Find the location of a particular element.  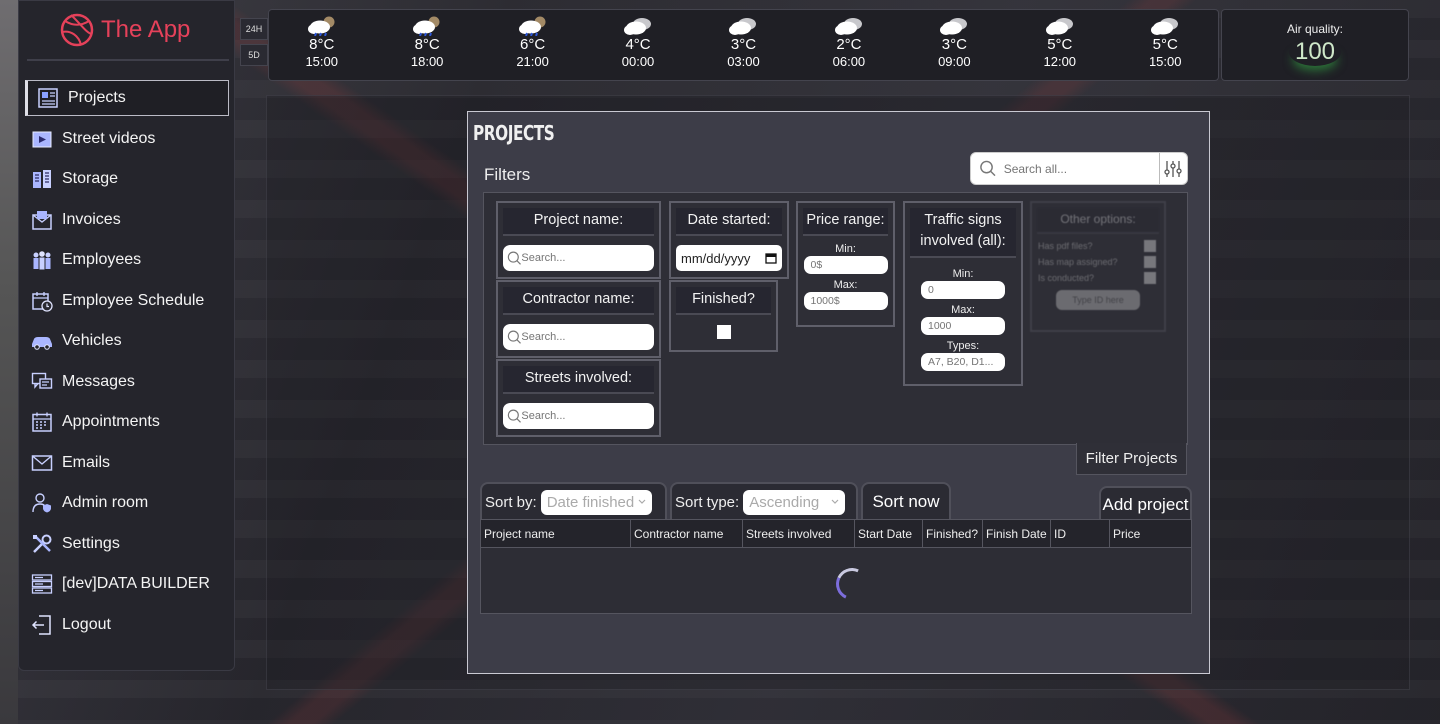

sidebar-item-label: Employees is located at coordinates (102, 259).